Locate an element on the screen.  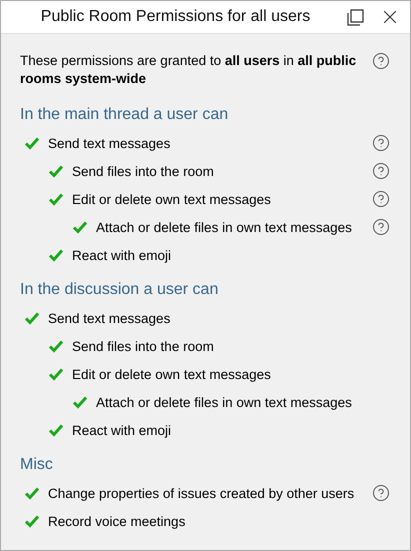
maximize-icon is located at coordinates (356, 17).